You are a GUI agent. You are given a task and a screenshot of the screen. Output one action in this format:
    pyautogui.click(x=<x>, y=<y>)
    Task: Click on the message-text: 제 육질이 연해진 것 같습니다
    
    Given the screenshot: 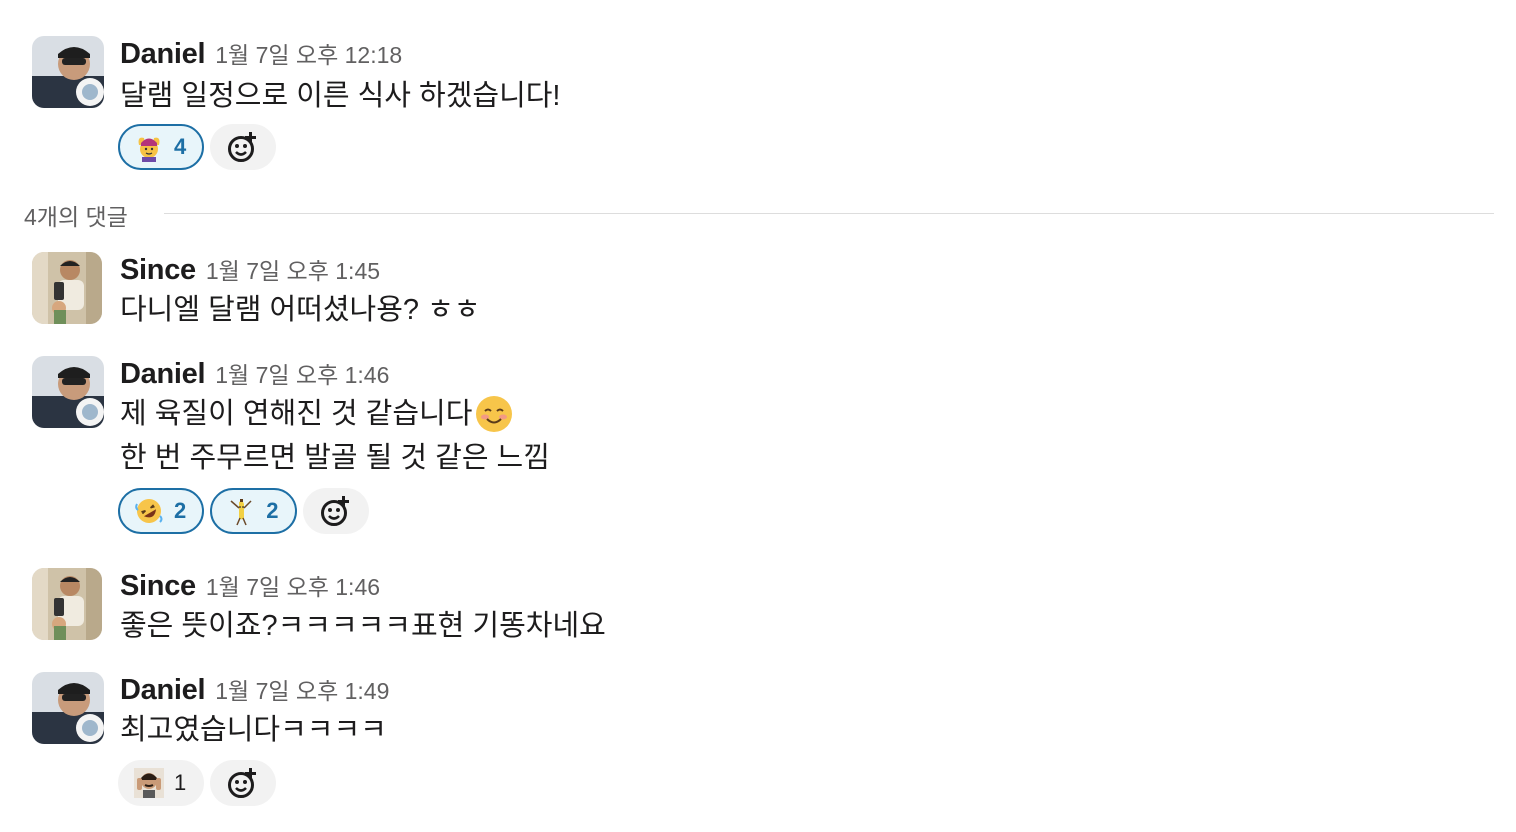 What is the action you would take?
    pyautogui.click(x=296, y=414)
    